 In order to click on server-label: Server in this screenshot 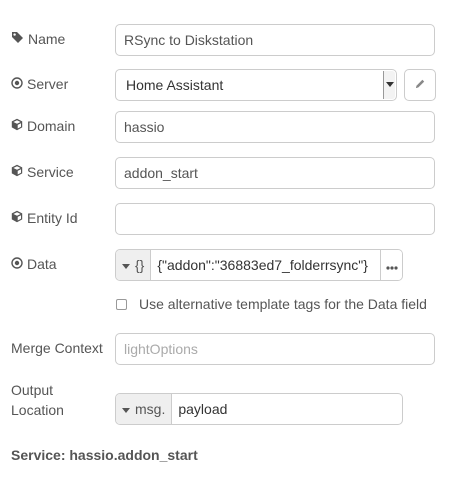, I will do `click(39, 84)`.